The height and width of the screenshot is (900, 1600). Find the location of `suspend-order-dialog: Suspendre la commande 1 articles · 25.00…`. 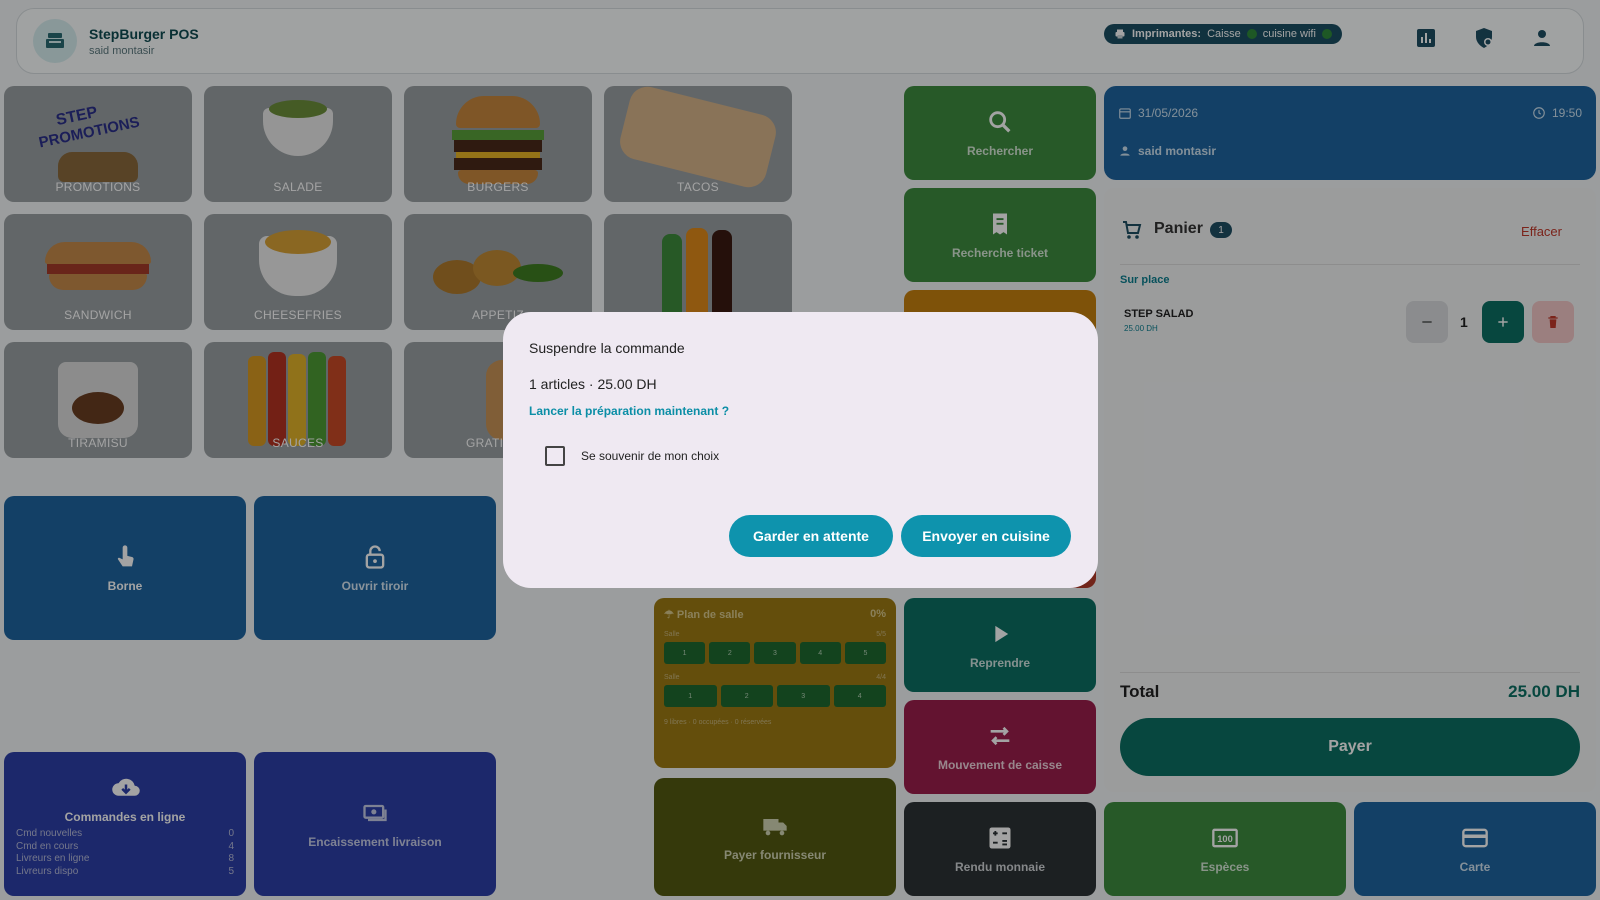

suspend-order-dialog: Suspendre la commande 1 articles · 25.00… is located at coordinates (800, 450).